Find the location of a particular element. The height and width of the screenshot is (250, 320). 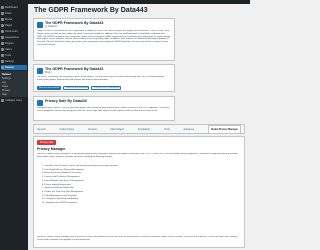

sidebar-item-label: Appearance is located at coordinates (12, 37).